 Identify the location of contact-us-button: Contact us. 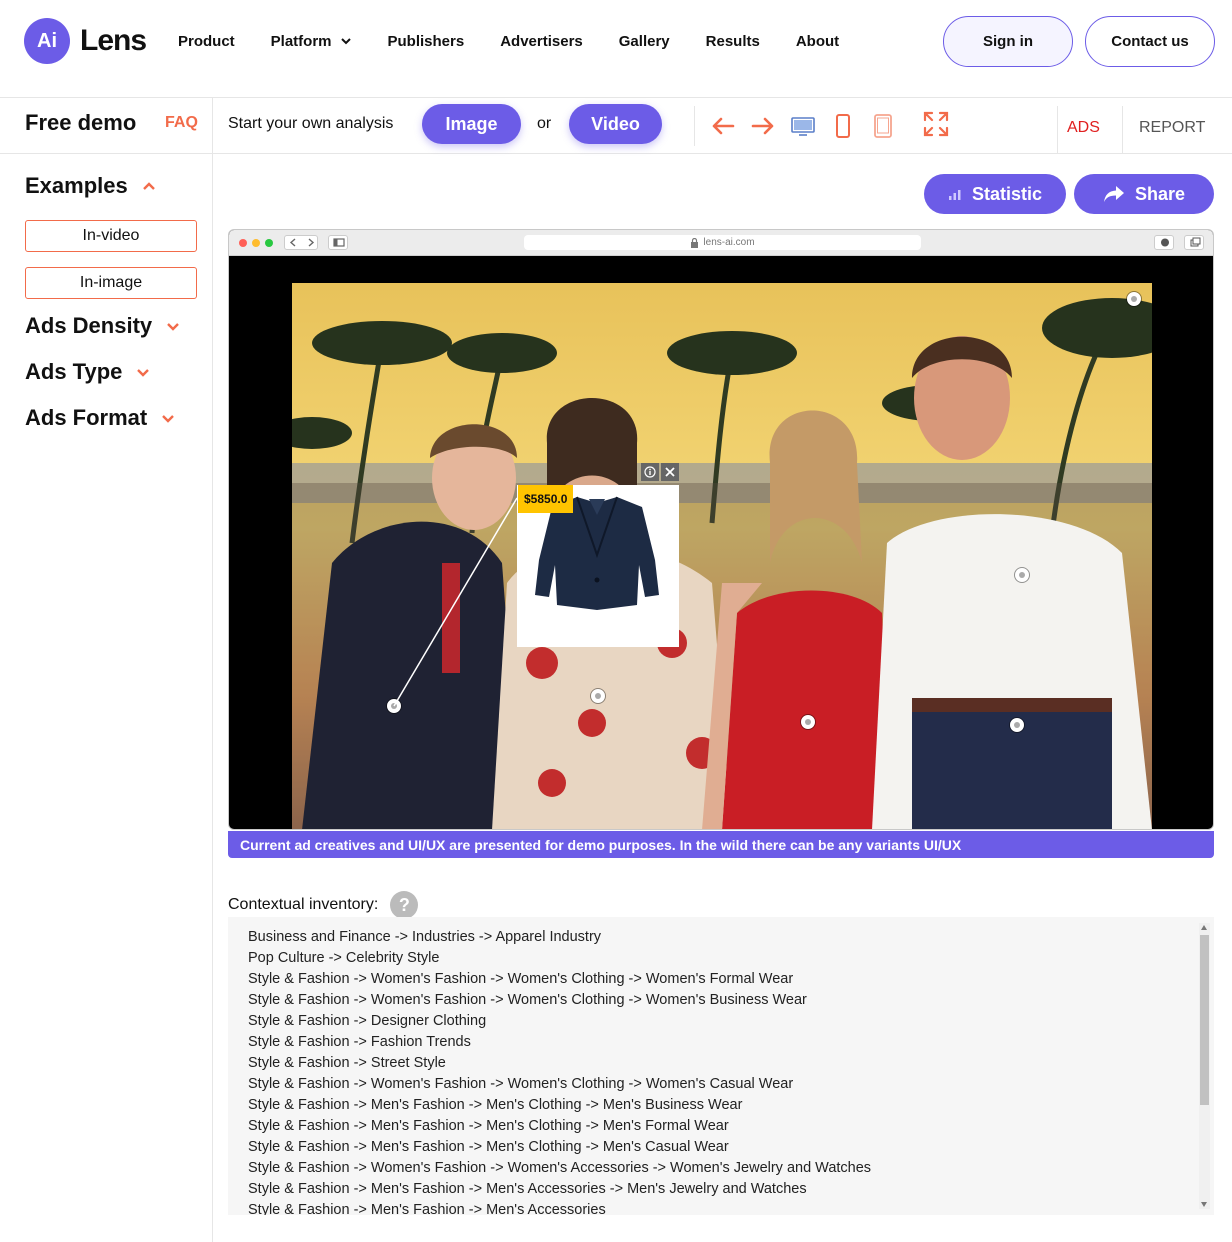
(1150, 41).